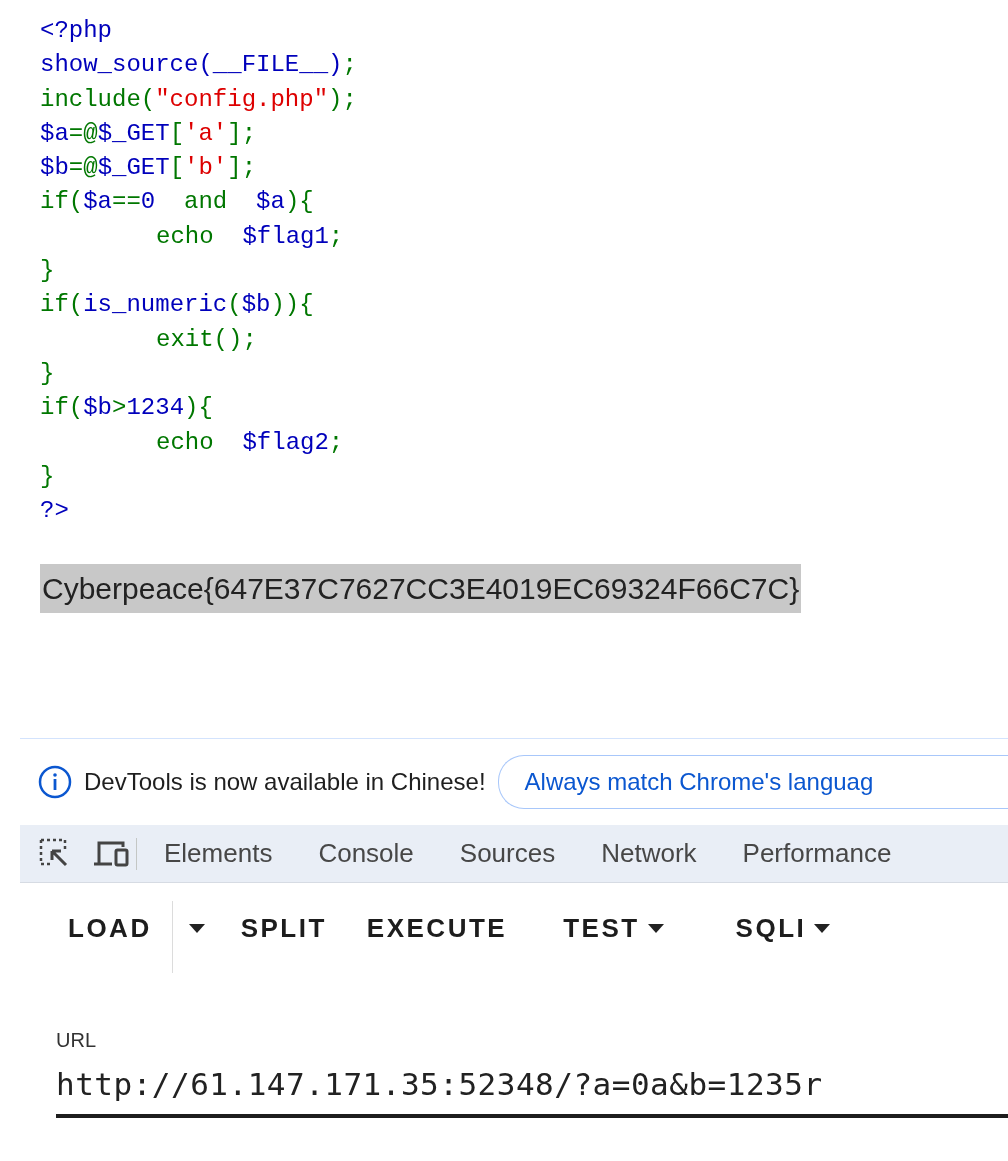 The width and height of the screenshot is (1008, 1161). I want to click on code-line: exit();, so click(206, 339).